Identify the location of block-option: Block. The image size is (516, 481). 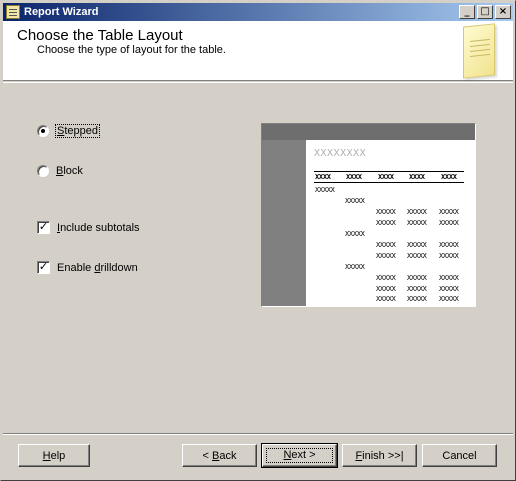
(60, 171).